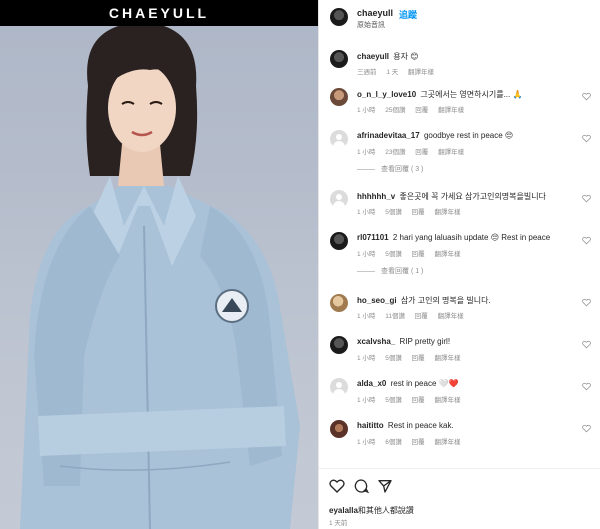 The width and height of the screenshot is (600, 529). I want to click on comment-text: haititto Rest in peace kak., so click(405, 425).